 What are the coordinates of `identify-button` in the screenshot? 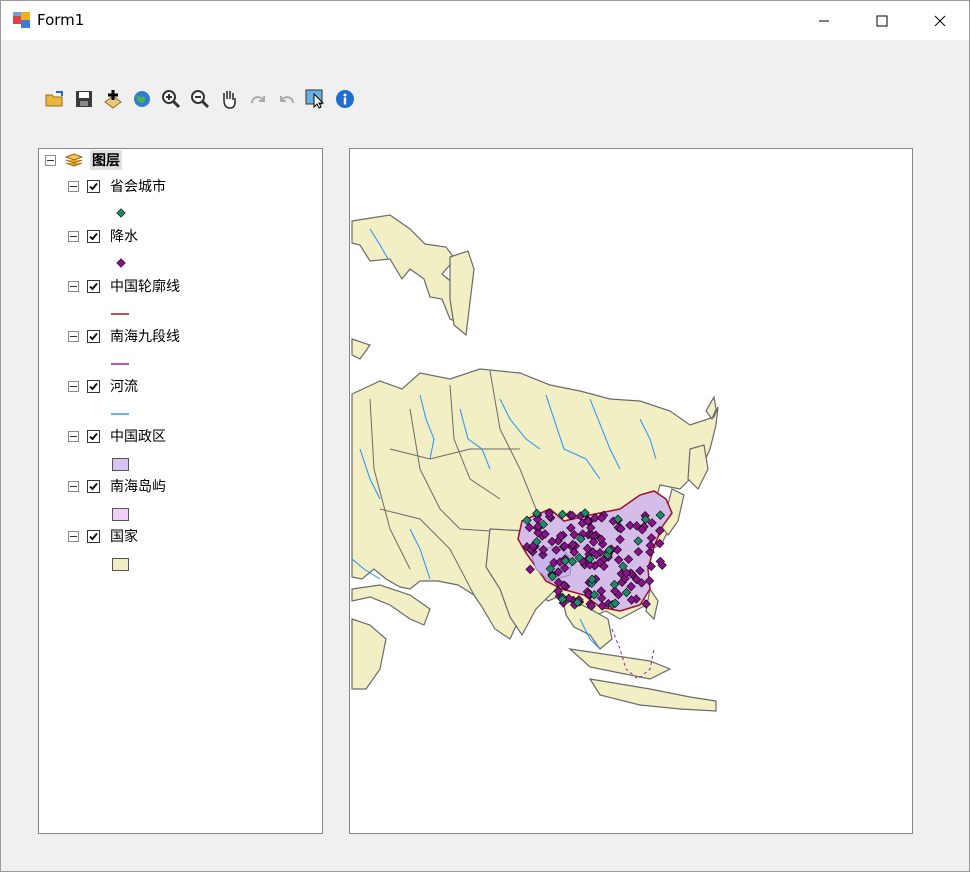 It's located at (345, 99).